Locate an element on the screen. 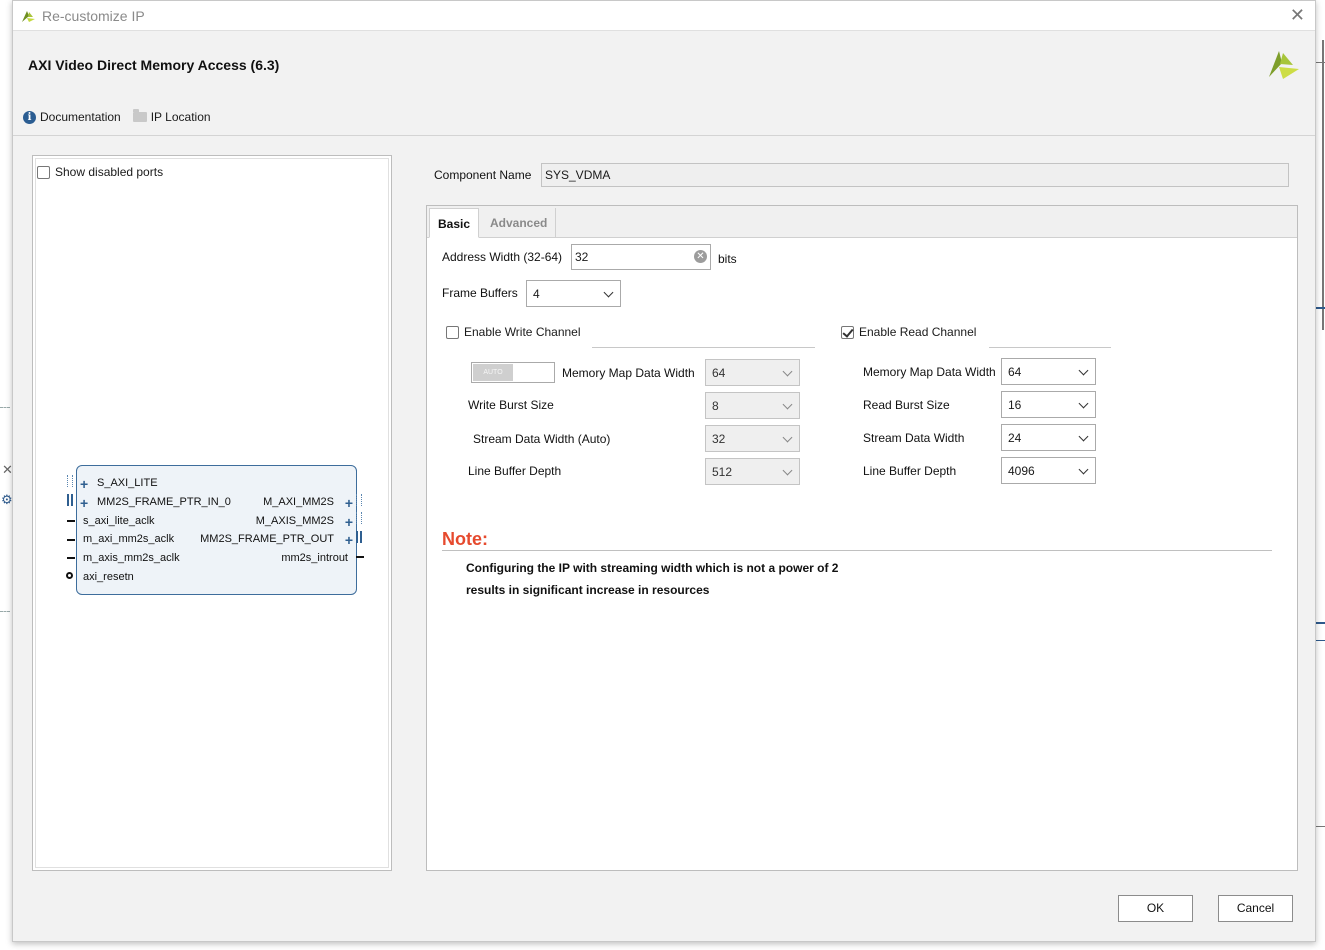  port-m-axis-mm2s: M_AXIS_MM2S is located at coordinates (294, 521).